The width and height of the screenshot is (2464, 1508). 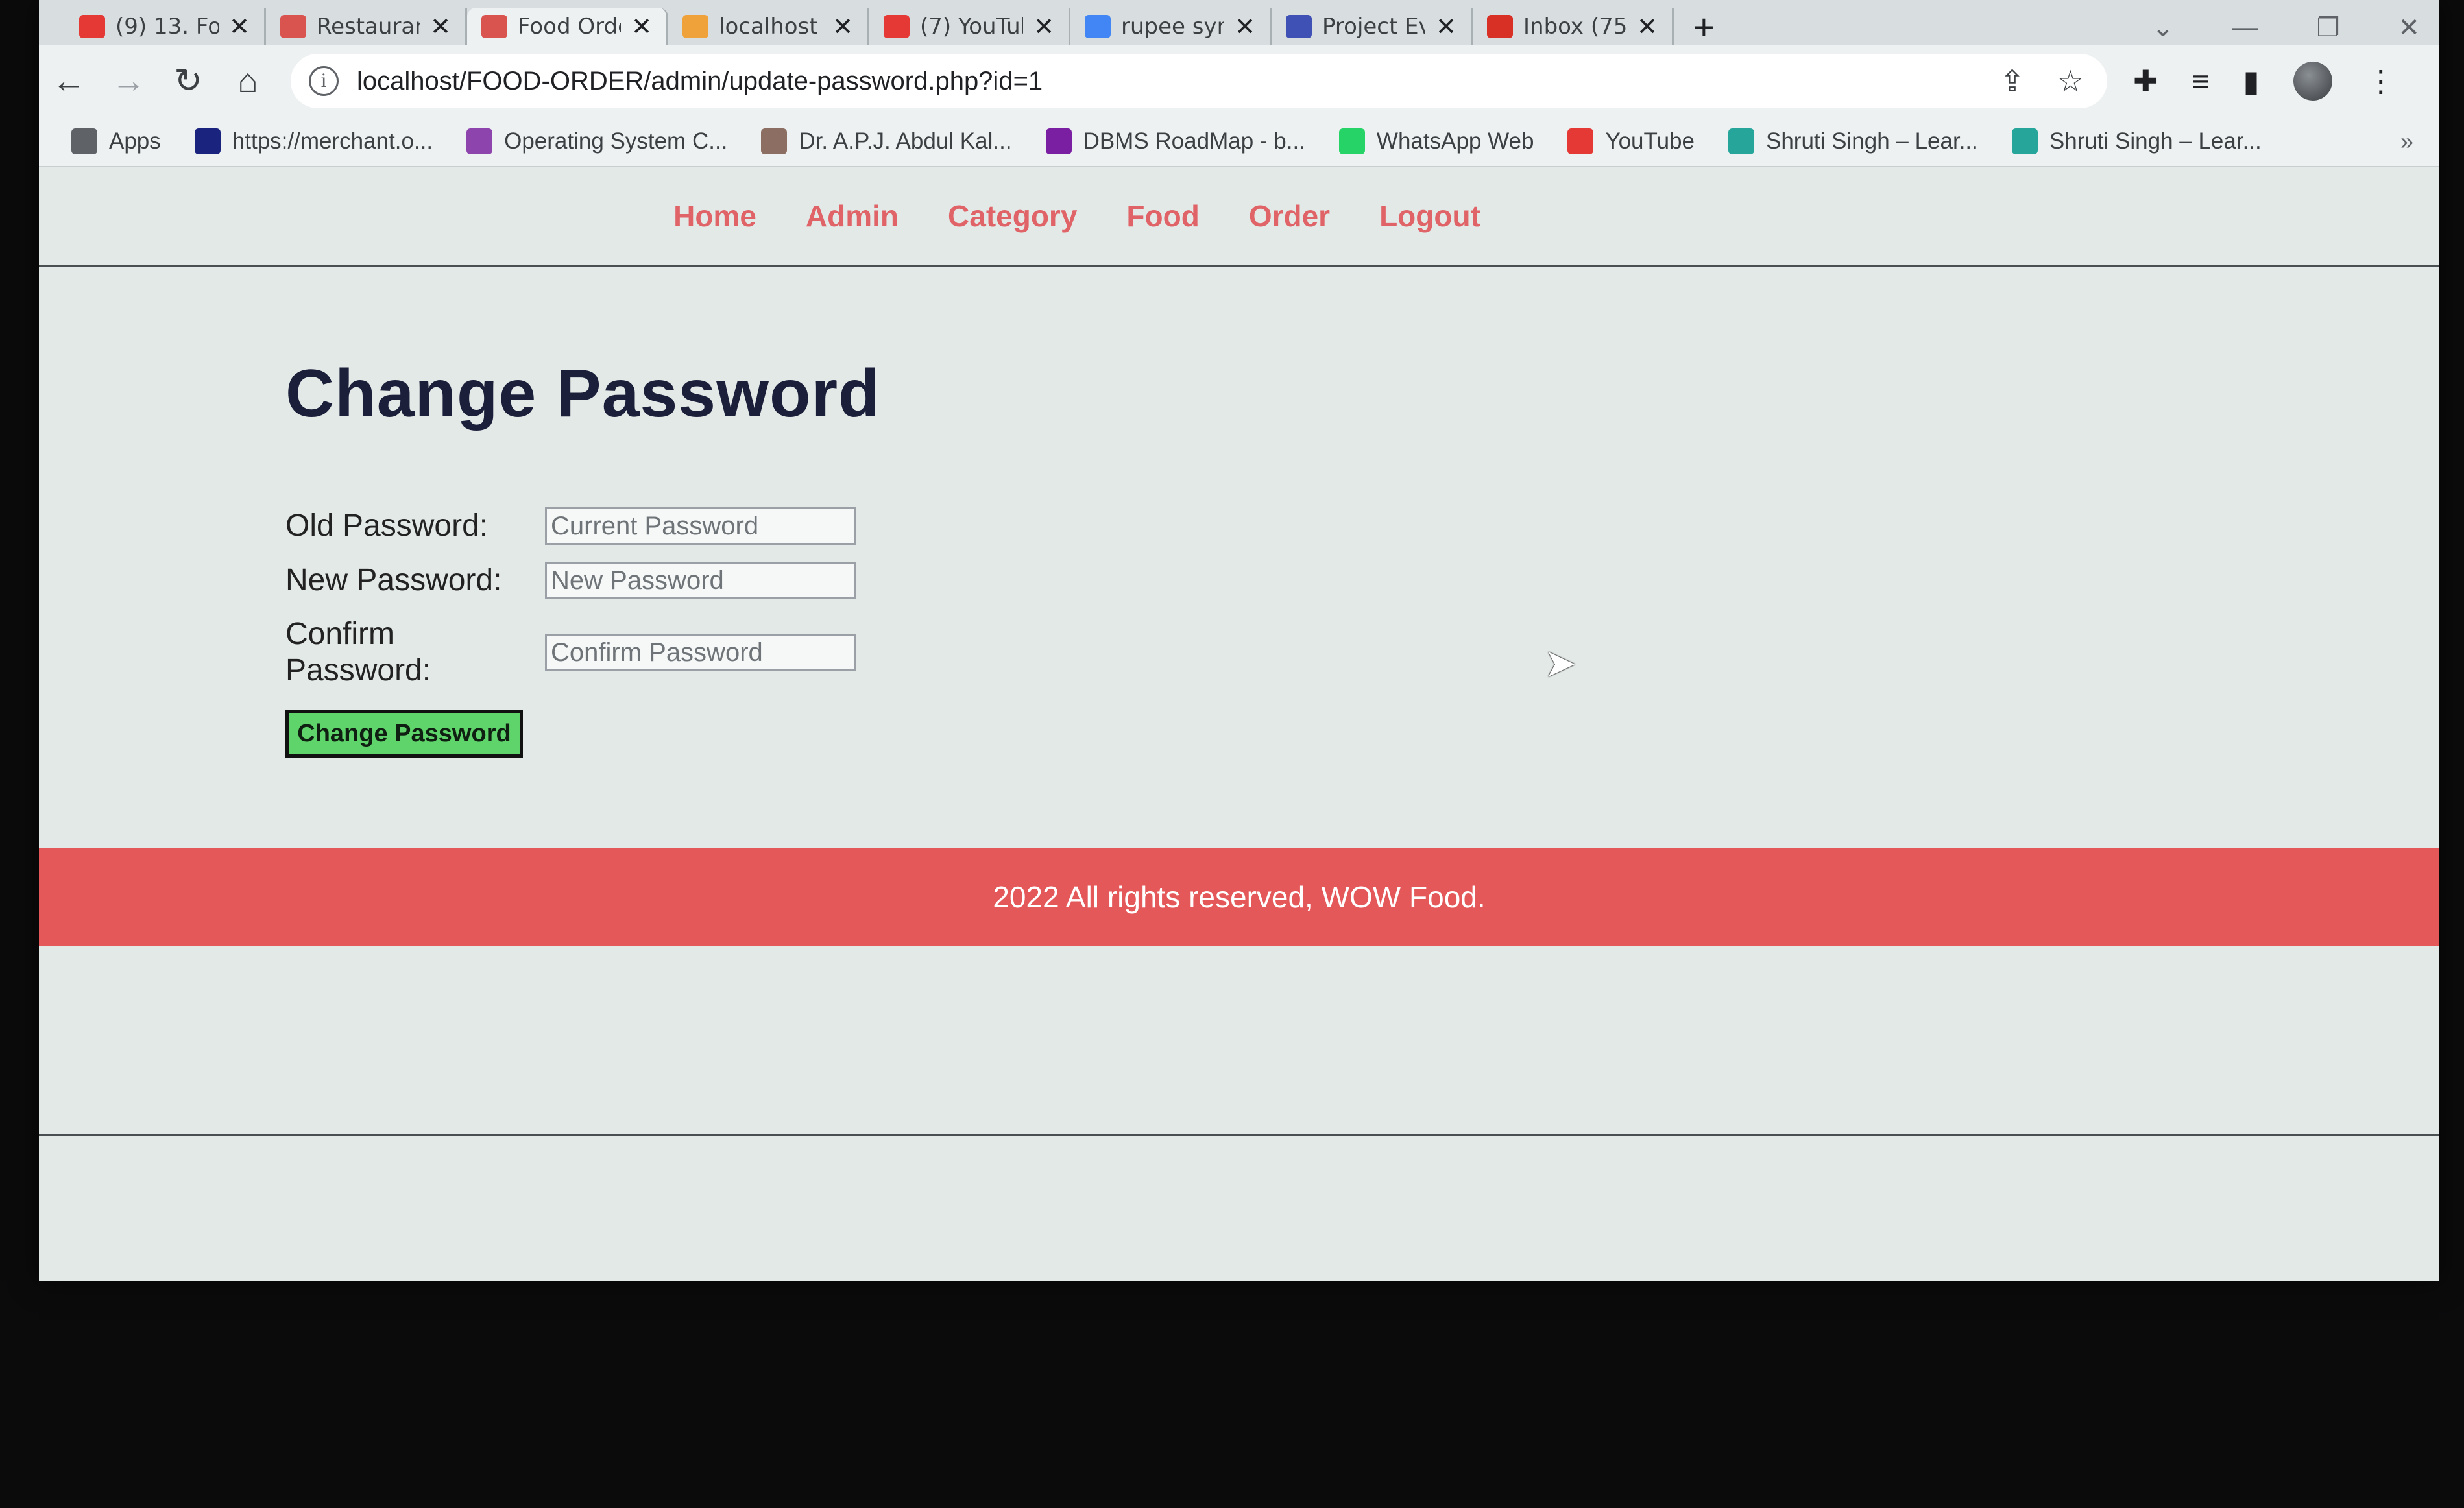 What do you see at coordinates (1455, 141) in the screenshot?
I see `bookmark-label: WhatsApp Web` at bounding box center [1455, 141].